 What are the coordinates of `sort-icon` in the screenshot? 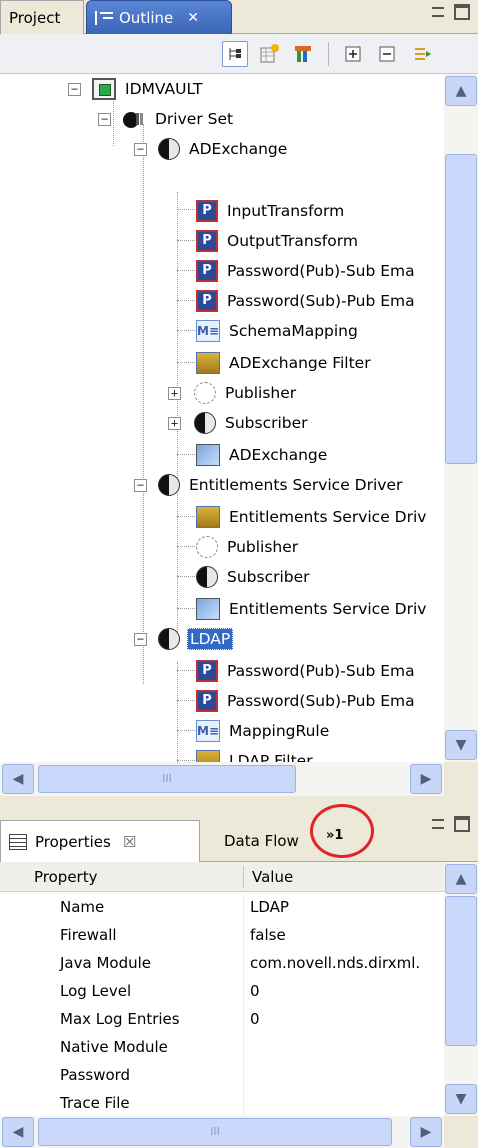 It's located at (423, 54).